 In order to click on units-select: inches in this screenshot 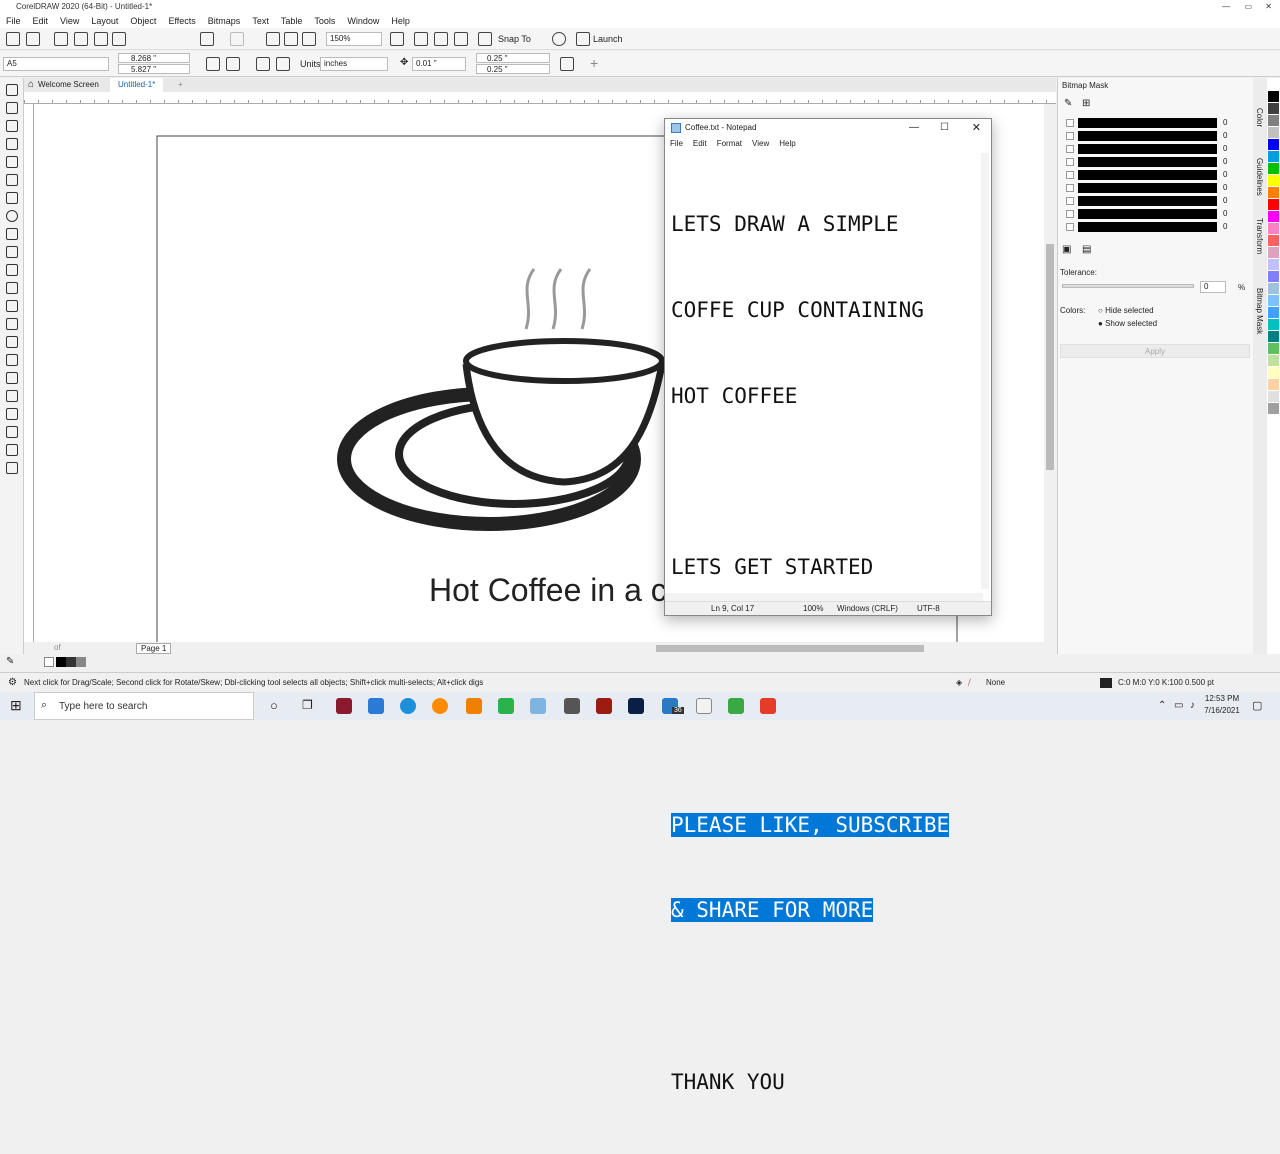, I will do `click(354, 64)`.